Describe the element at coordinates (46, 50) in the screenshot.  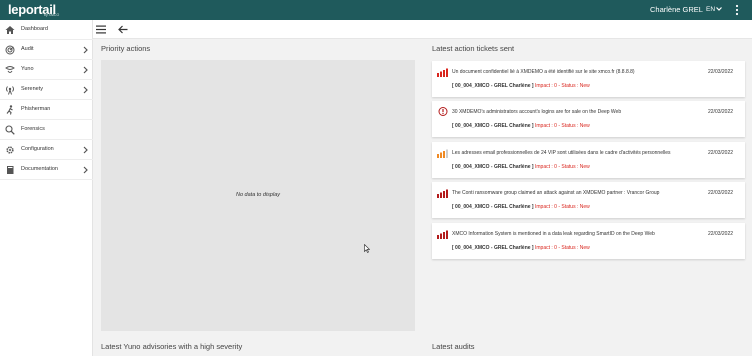
I see `sidebar-item-audit: Audit` at that location.